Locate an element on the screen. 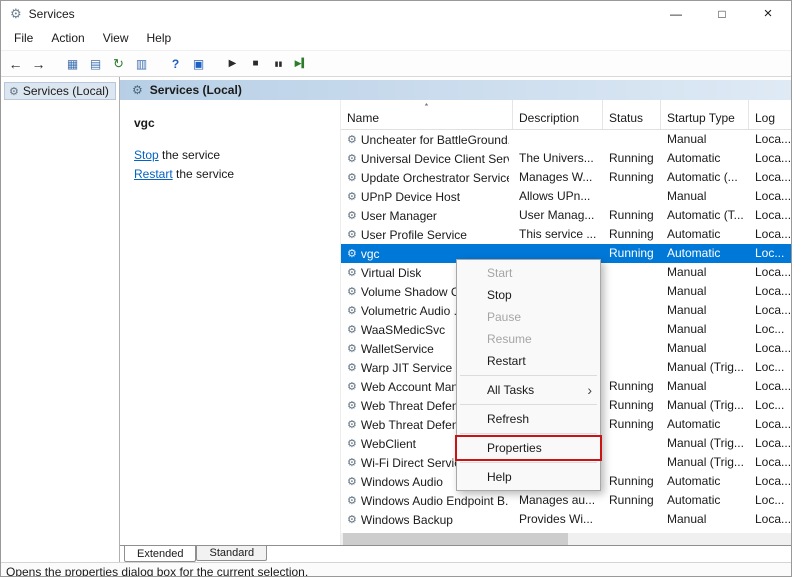 Image resolution: width=792 pixels, height=577 pixels. service-action-links: Stop the service Restart the service is located at coordinates (237, 165).